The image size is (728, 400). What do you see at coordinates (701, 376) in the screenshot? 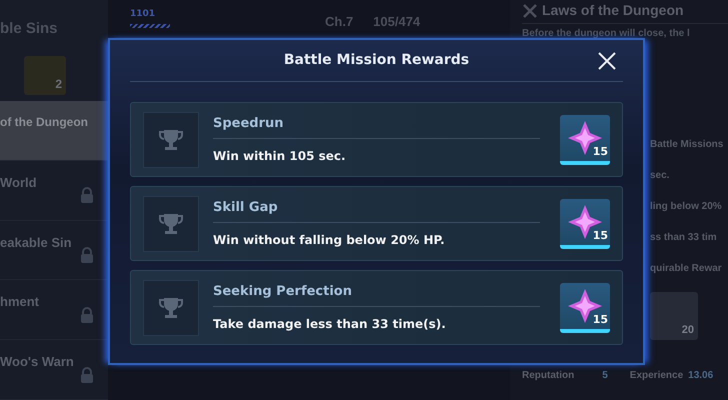
I see `stat-value: 13.06` at bounding box center [701, 376].